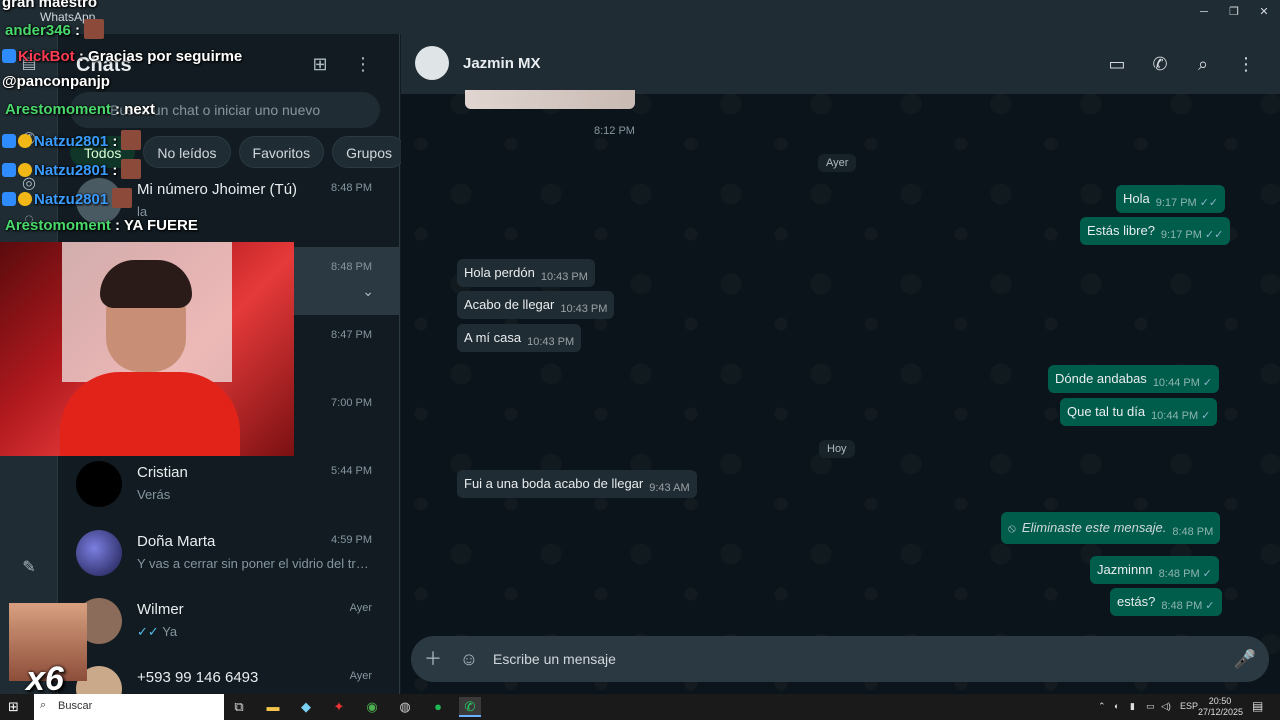  What do you see at coordinates (1166, 602) in the screenshot?
I see `message-bubble-out: estás? 8:48 PM ✓` at bounding box center [1166, 602].